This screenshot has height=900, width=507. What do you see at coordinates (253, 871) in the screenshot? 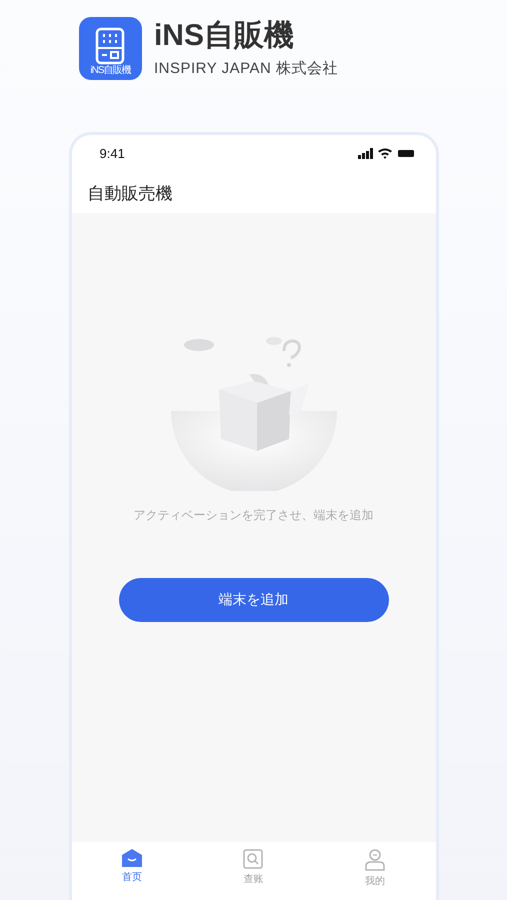
I see `tab-item: 查账` at bounding box center [253, 871].